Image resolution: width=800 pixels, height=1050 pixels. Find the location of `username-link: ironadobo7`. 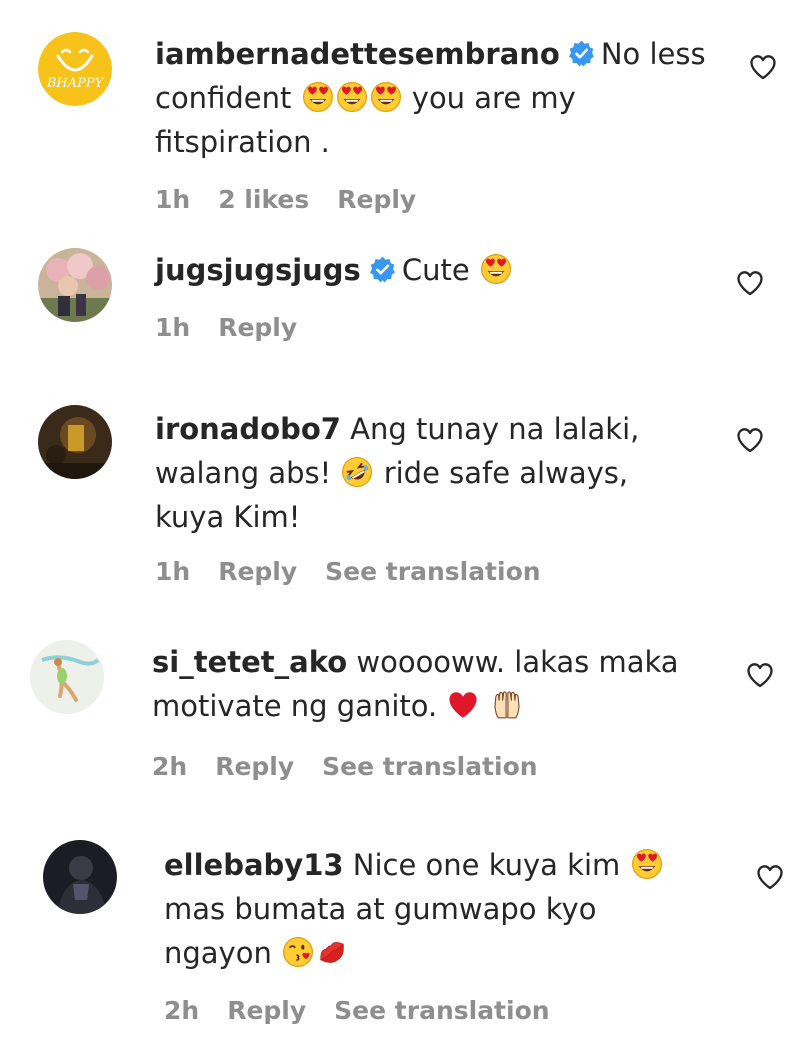

username-link: ironadobo7 is located at coordinates (248, 429).